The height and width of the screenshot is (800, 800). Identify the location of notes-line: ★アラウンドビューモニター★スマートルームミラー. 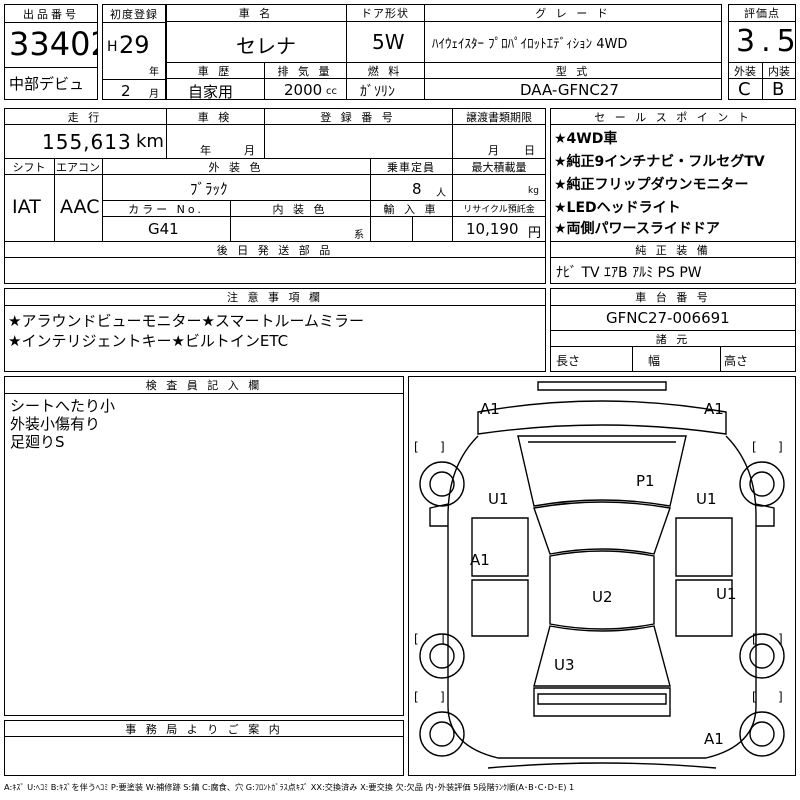
(186, 321).